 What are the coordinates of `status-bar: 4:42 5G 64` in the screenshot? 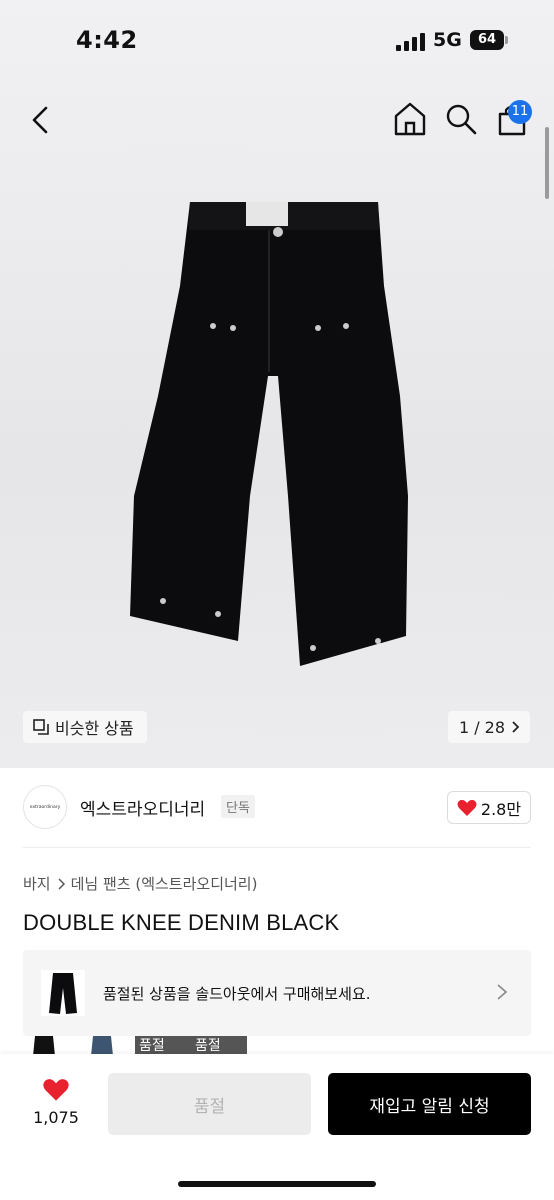 It's located at (277, 40).